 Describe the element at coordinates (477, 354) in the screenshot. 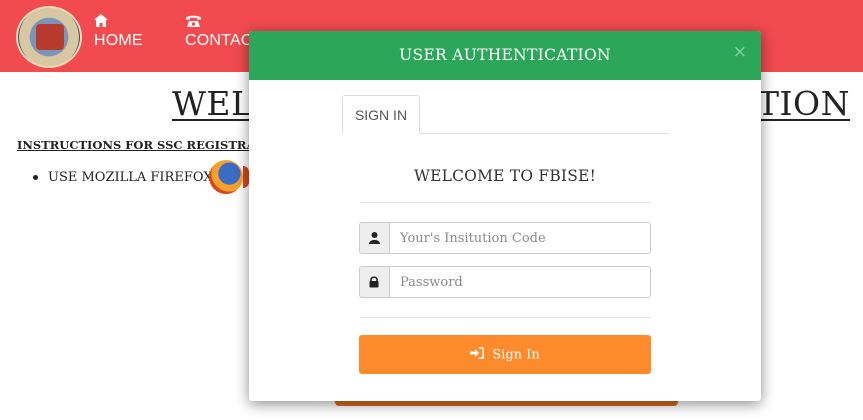

I see `sign-in-icon` at that location.